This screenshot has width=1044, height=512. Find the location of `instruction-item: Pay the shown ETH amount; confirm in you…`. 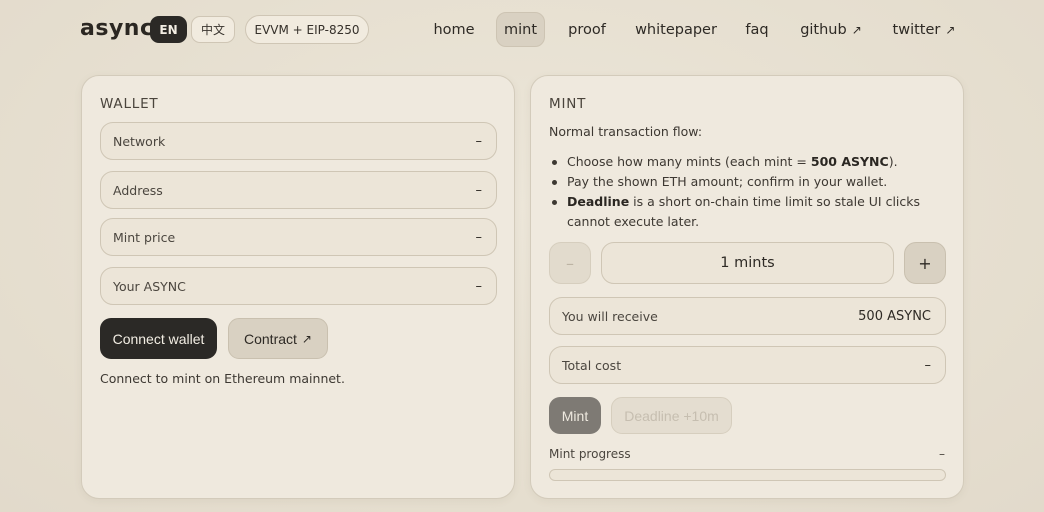

instruction-item: Pay the shown ETH amount; confirm in you… is located at coordinates (749, 182).